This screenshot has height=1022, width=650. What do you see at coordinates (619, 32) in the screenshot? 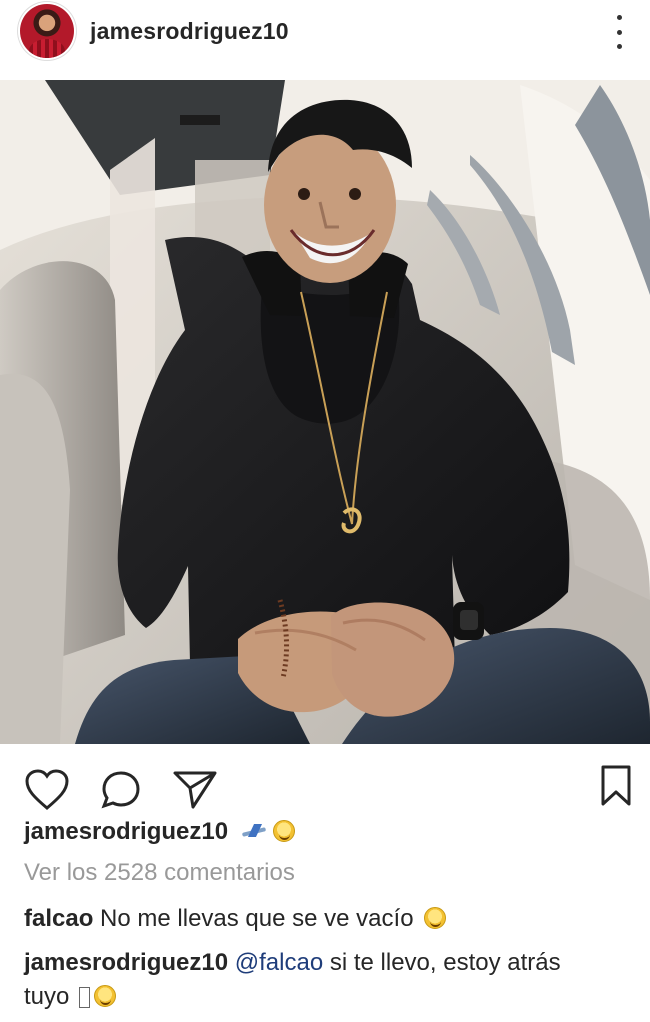
I see `more-options-icon` at bounding box center [619, 32].